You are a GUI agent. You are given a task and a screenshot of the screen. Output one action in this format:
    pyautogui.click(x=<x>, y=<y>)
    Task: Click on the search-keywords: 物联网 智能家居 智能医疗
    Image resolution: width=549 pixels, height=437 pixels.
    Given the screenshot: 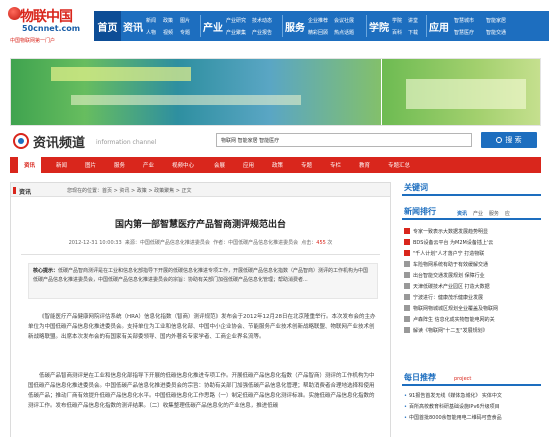 What is the action you would take?
    pyautogui.click(x=250, y=141)
    